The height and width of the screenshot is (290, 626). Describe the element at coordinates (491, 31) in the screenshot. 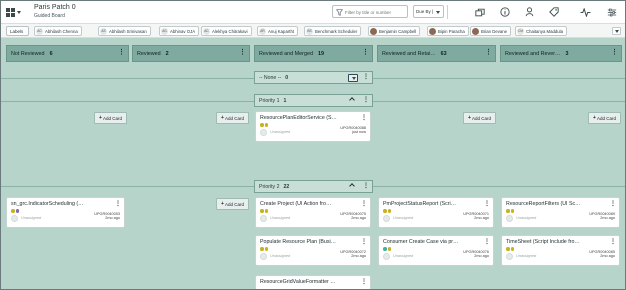

I see `member-chip: Brian Devane` at that location.